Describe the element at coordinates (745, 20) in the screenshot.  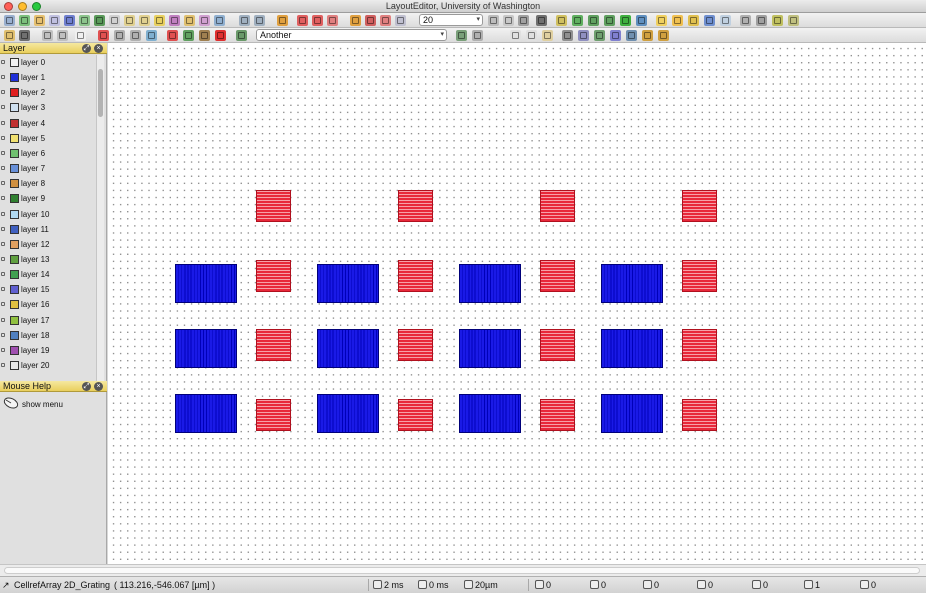
I see `angle-icon` at that location.